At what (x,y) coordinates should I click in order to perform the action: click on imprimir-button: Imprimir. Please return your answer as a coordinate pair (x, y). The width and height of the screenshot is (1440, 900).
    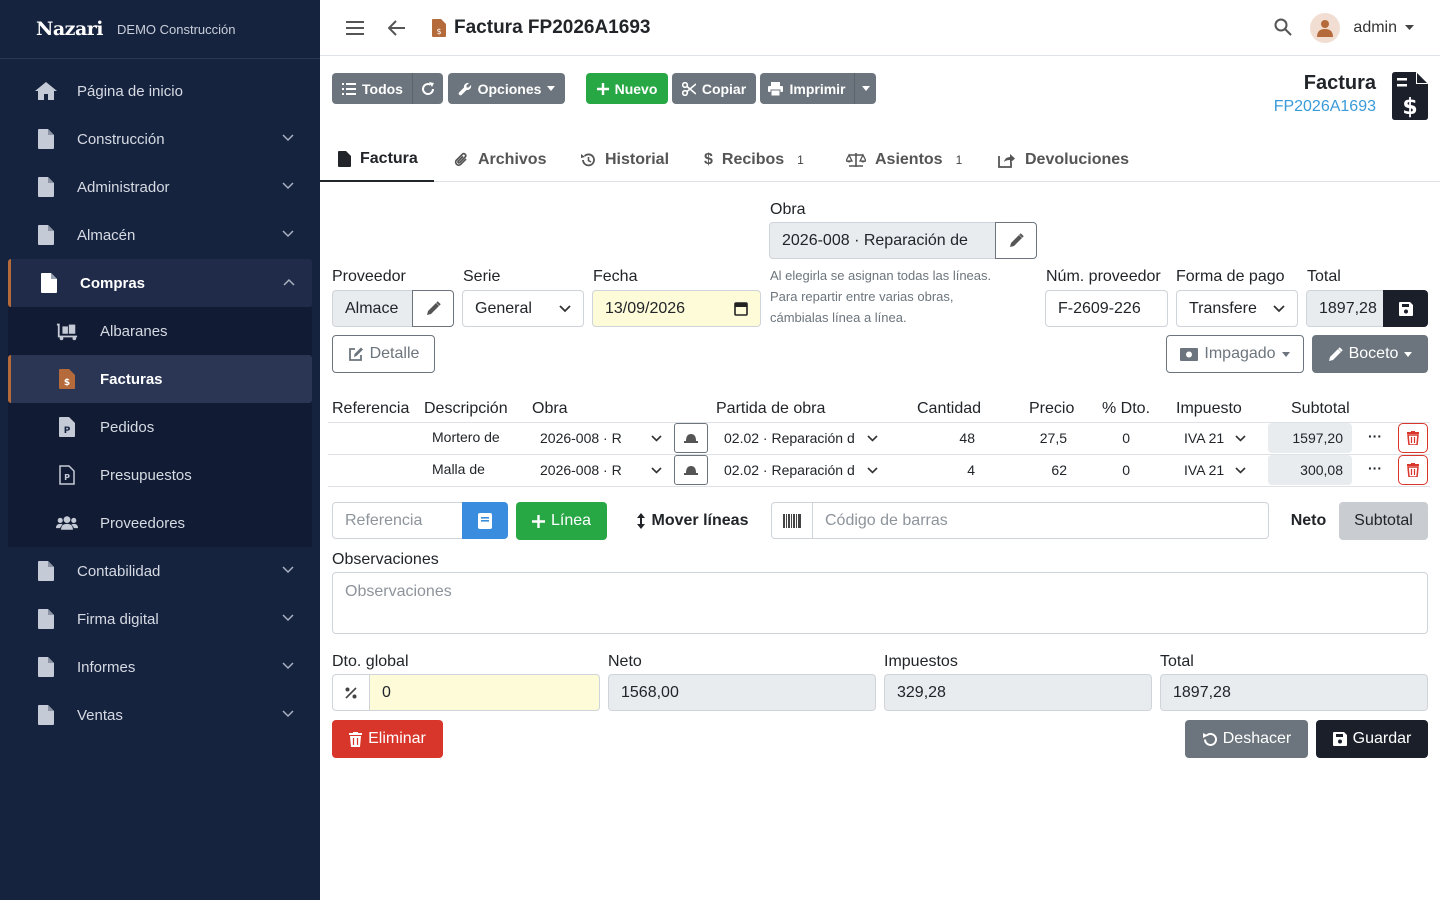
    Looking at the image, I should click on (807, 88).